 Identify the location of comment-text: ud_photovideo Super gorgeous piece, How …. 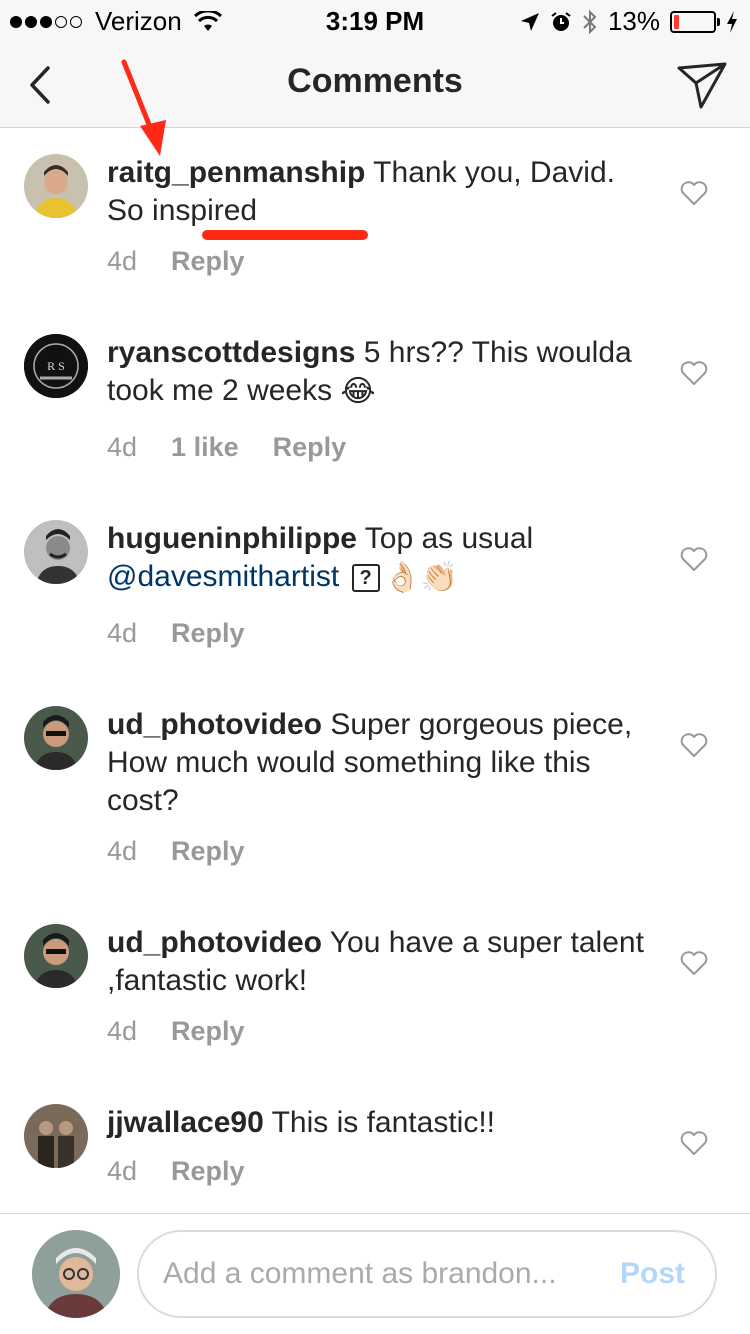
(377, 763).